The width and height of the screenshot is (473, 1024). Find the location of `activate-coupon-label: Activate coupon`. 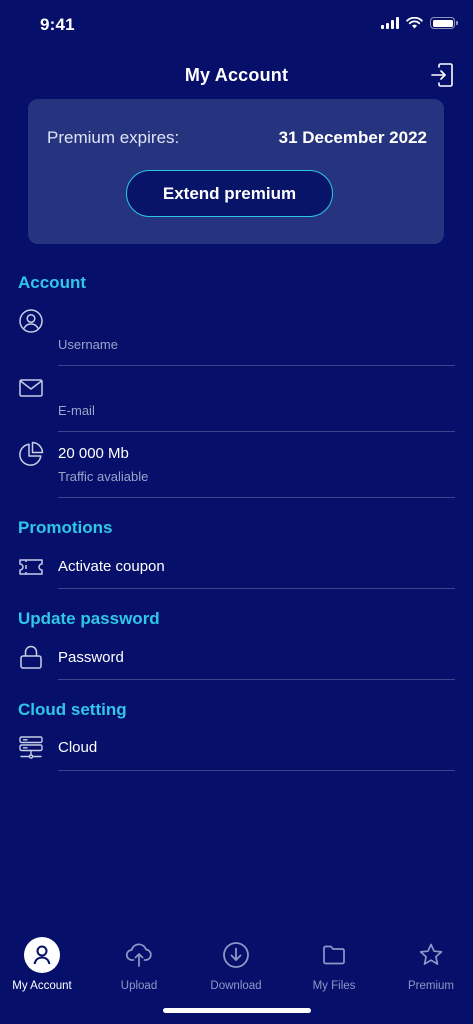

activate-coupon-label: Activate coupon is located at coordinates (111, 566).